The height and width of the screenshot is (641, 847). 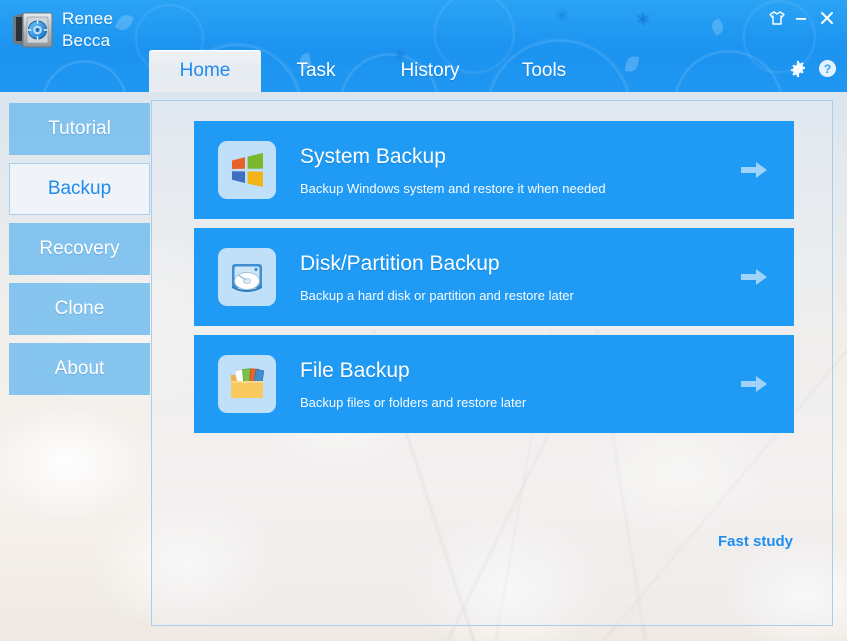 I want to click on brand-line-1: Renee, so click(x=88, y=18).